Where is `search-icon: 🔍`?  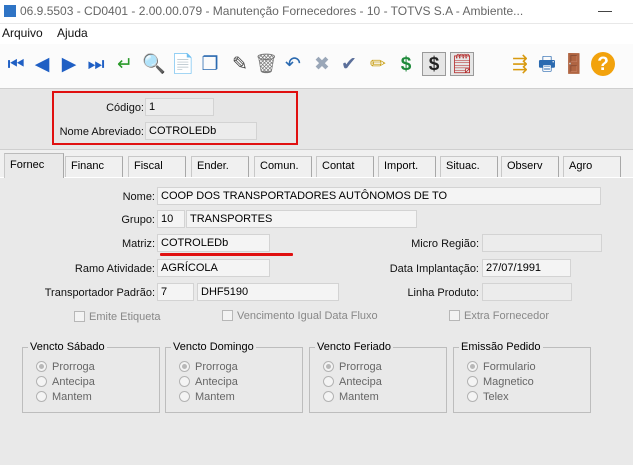
search-icon: 🔍 is located at coordinates (154, 64).